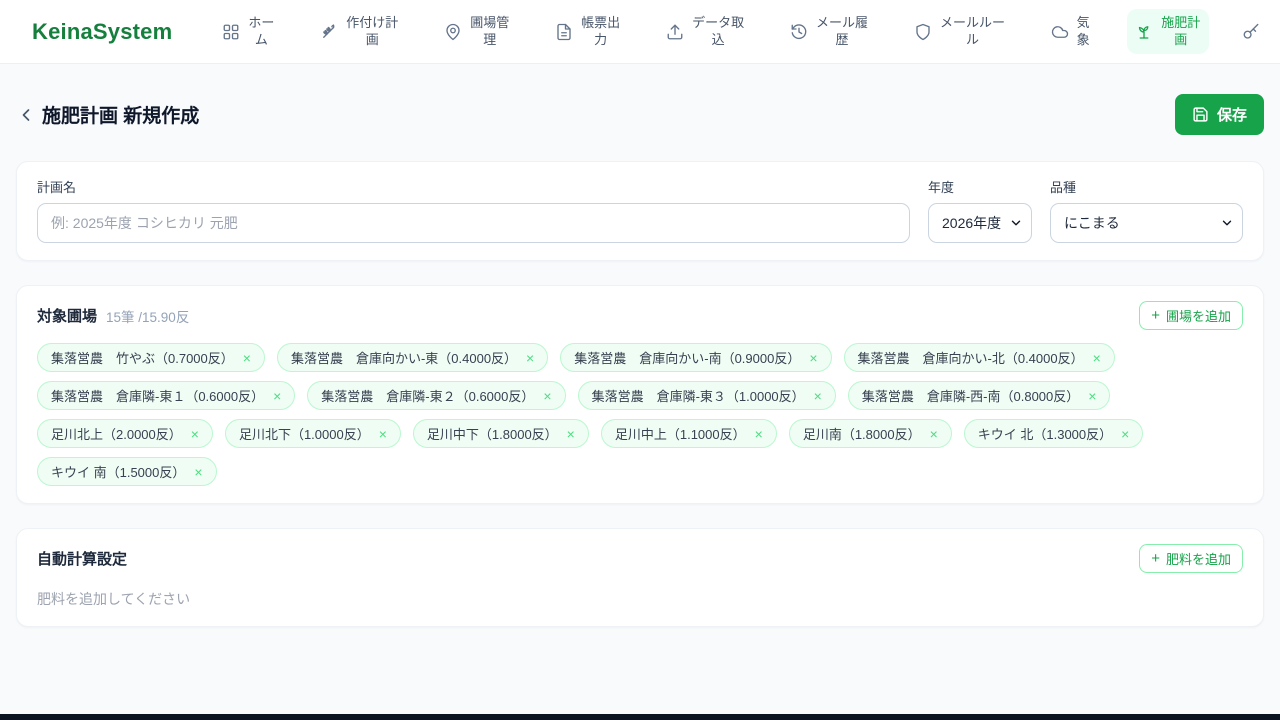 Image resolution: width=1280 pixels, height=720 pixels. I want to click on field-tag: 足川北上（2.0000反） ×, so click(125, 433).